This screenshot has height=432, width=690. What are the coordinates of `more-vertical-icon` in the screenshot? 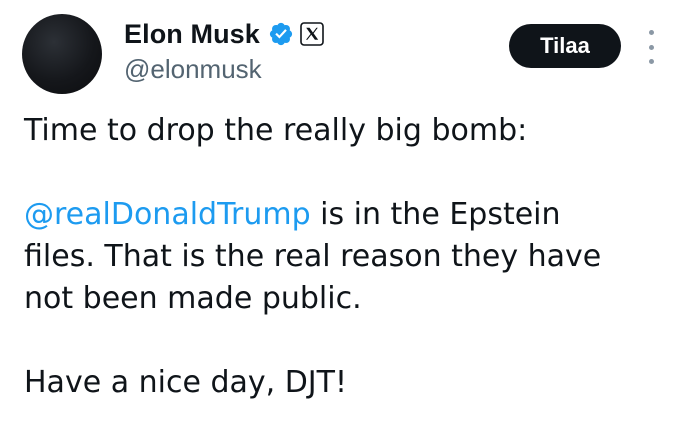 It's located at (651, 47).